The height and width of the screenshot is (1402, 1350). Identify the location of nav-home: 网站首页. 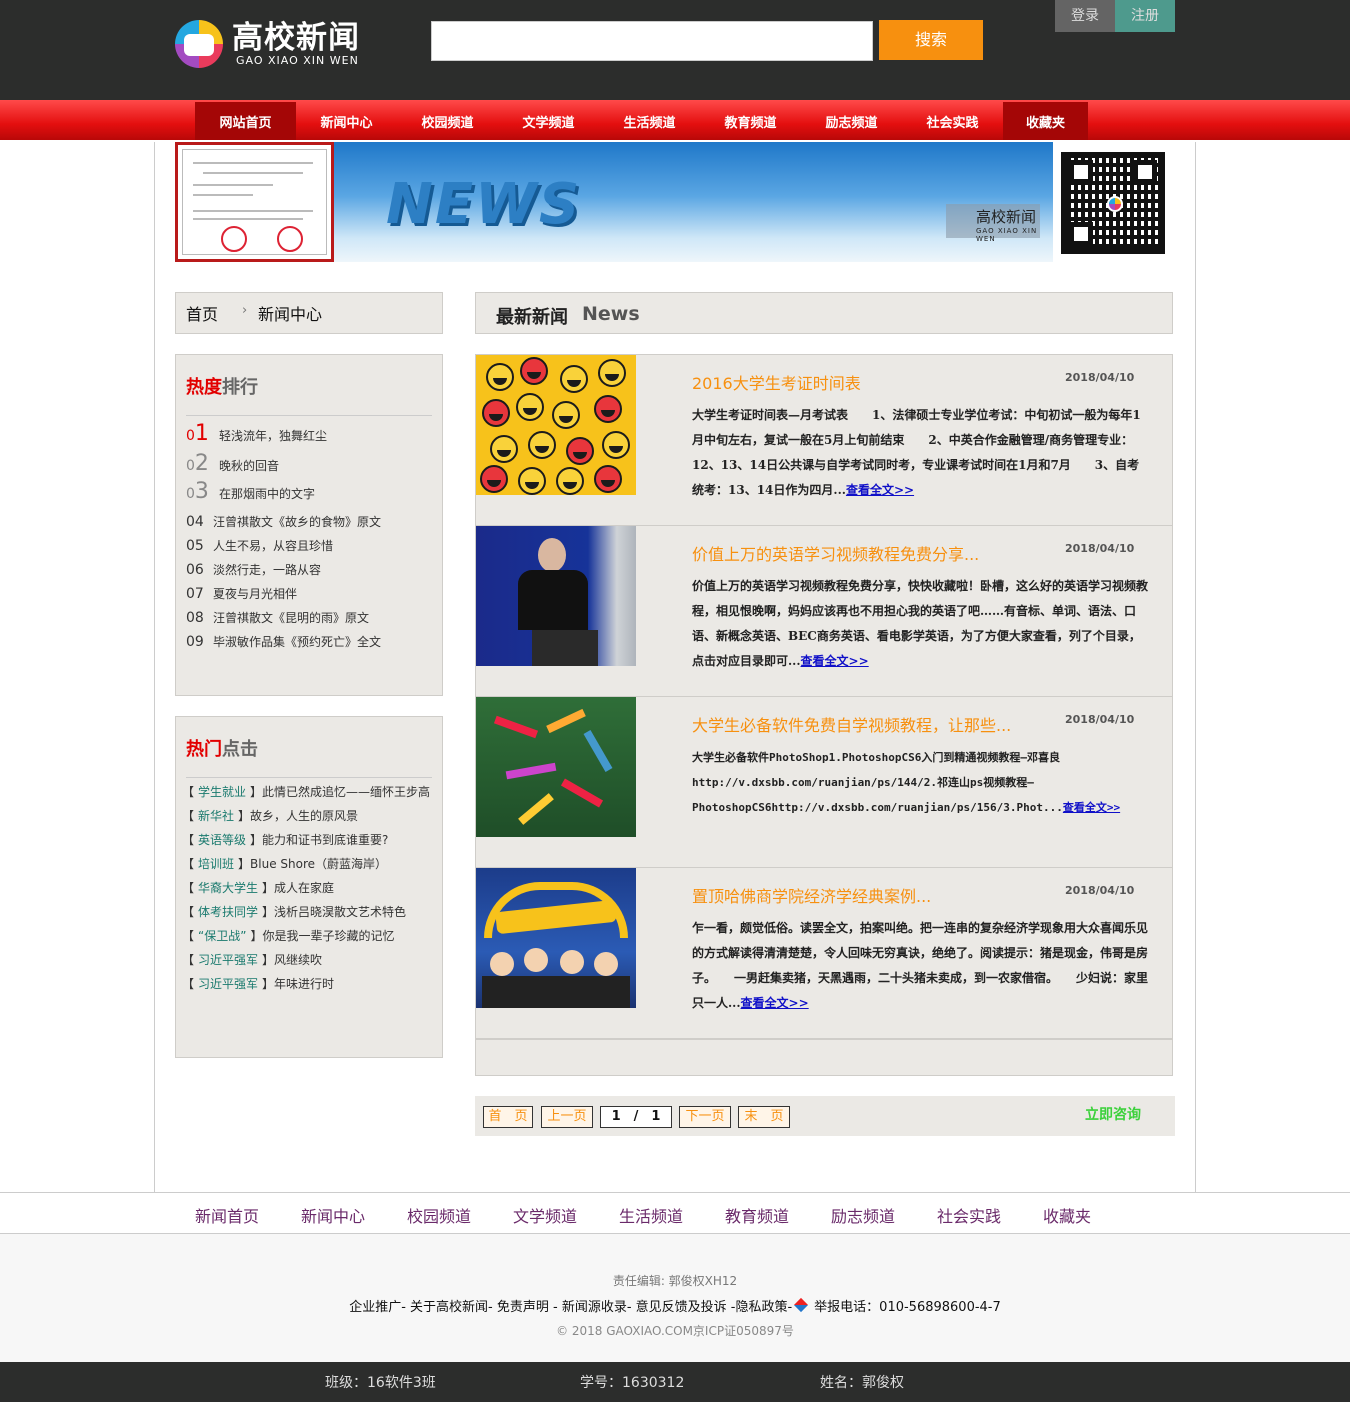
(245, 121).